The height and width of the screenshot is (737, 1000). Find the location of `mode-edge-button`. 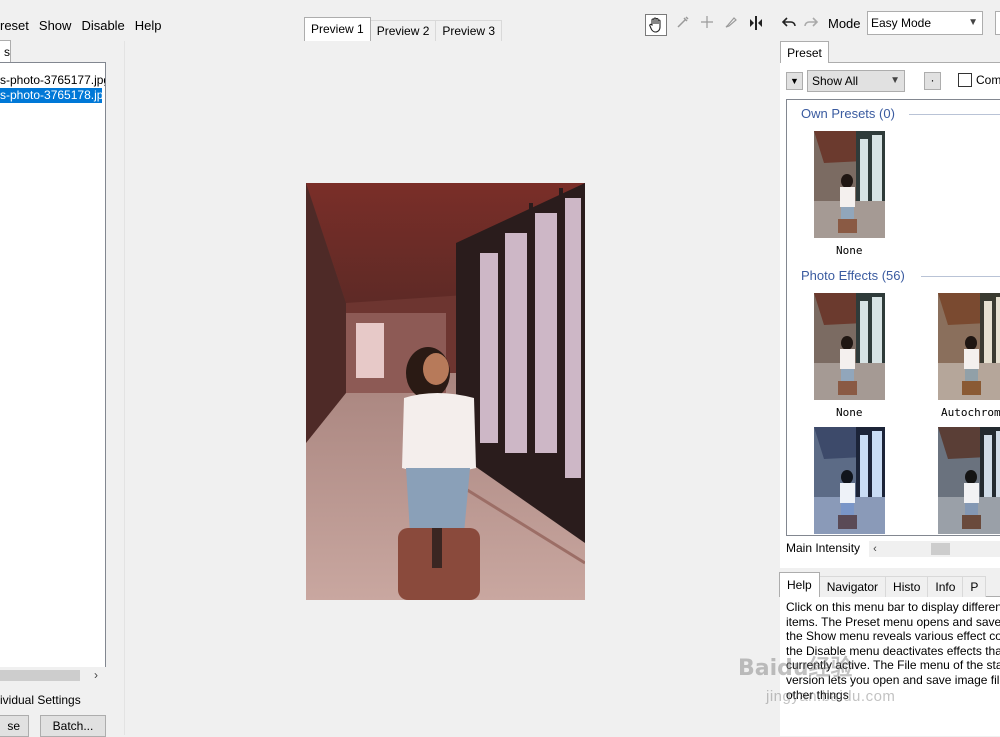

mode-edge-button is located at coordinates (997, 23).